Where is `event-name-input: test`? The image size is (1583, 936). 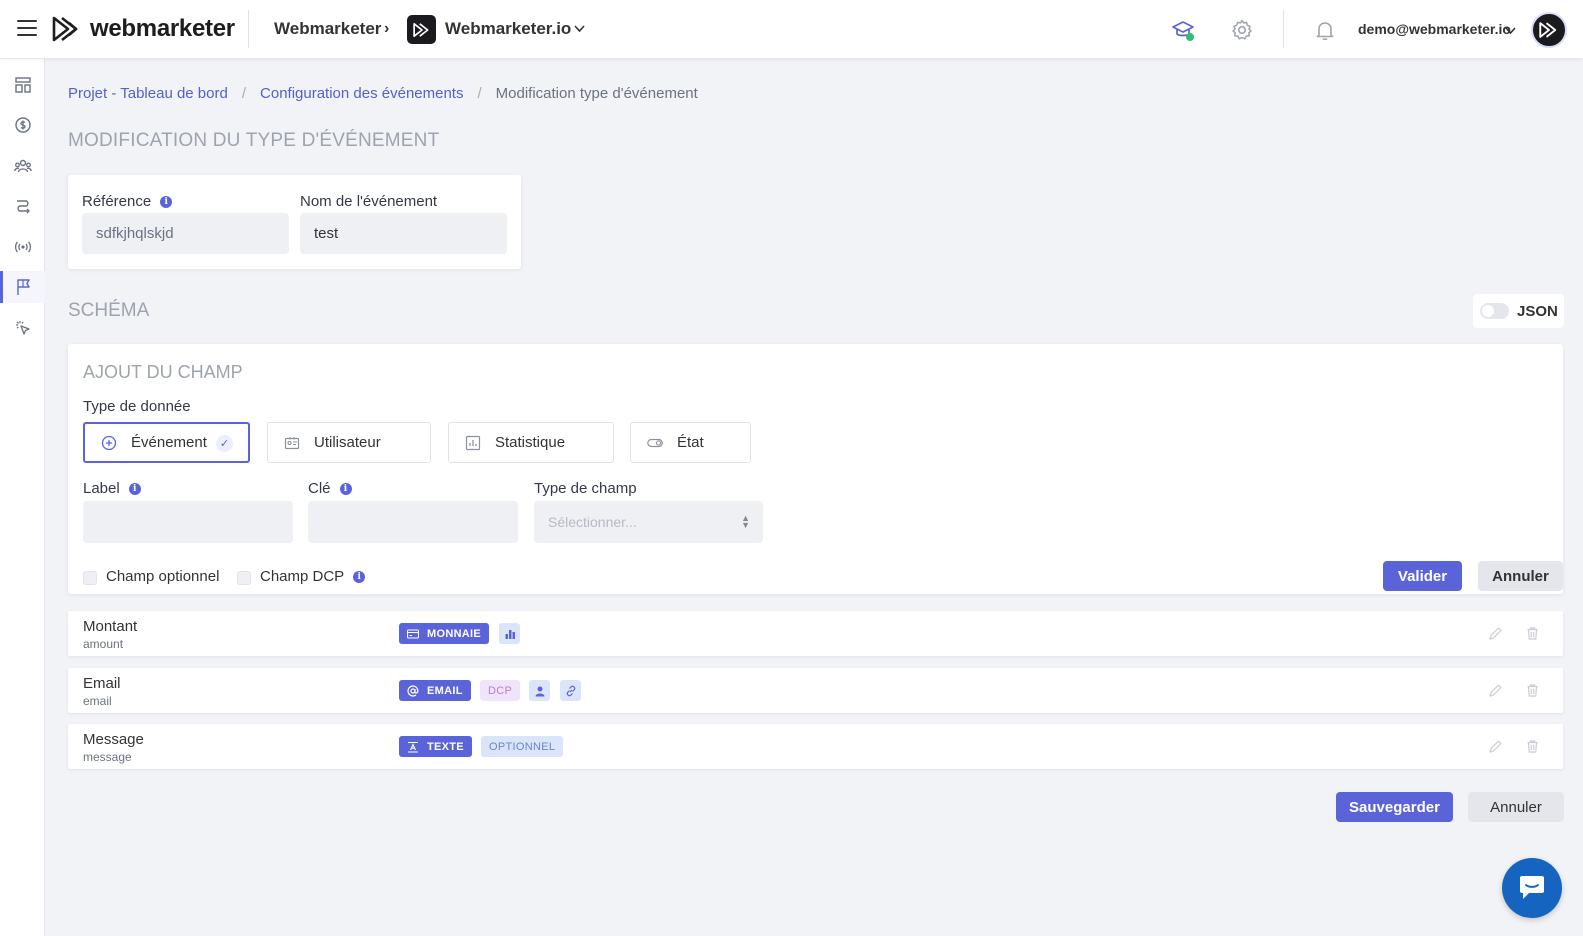 event-name-input: test is located at coordinates (403, 233).